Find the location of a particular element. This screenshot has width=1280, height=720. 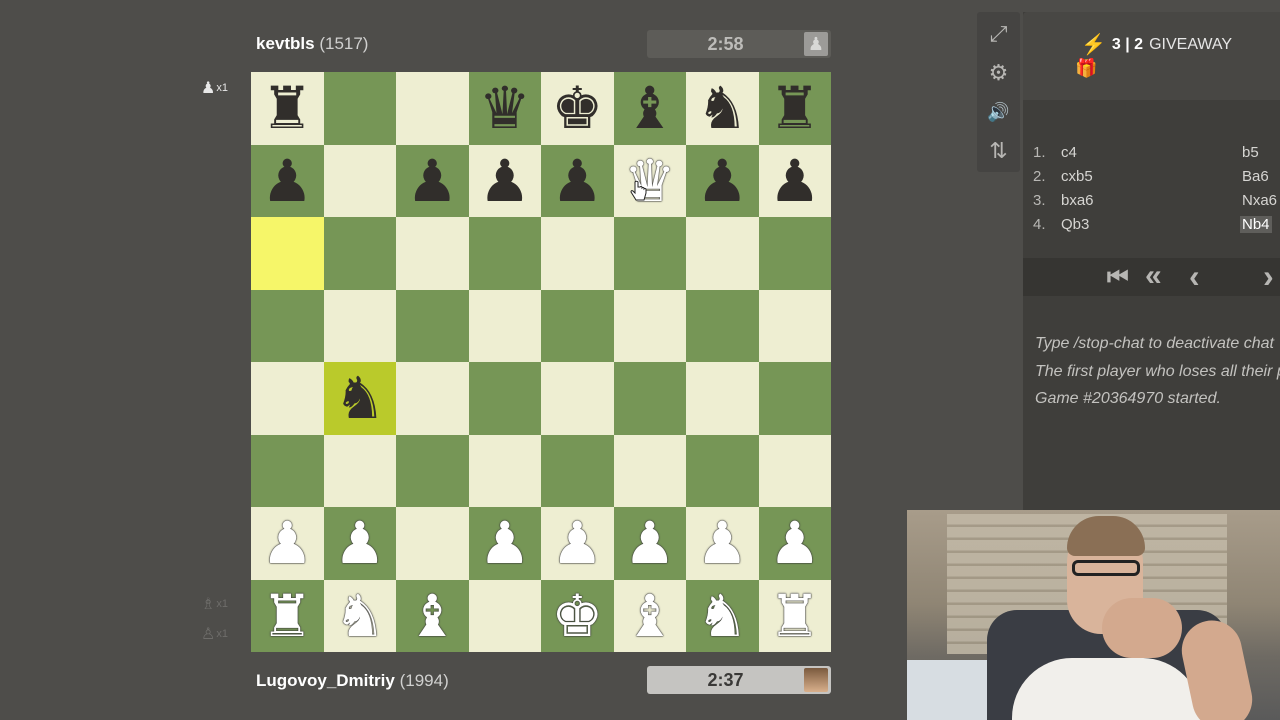

square-f6 is located at coordinates (649, 253).